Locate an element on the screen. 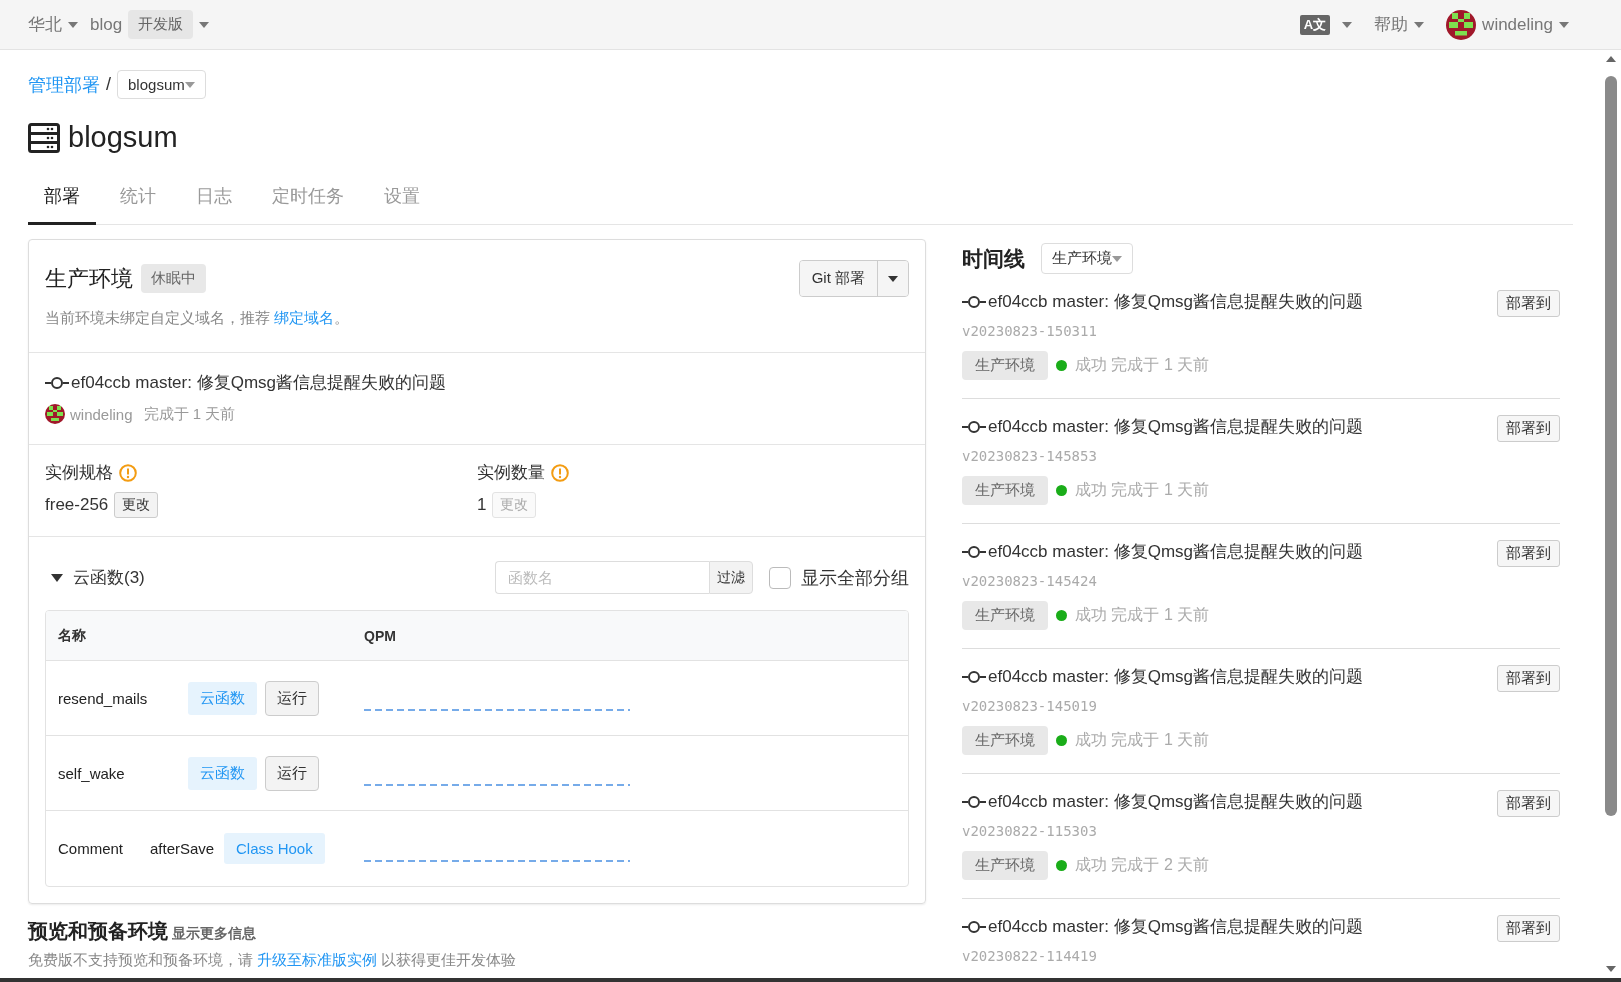 The width and height of the screenshot is (1621, 982). app-menu: blog 开发版 is located at coordinates (150, 24).